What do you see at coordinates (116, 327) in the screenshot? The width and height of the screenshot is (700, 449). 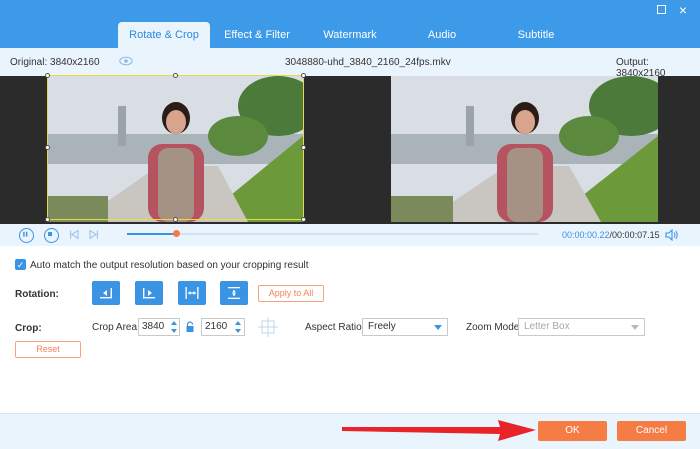 I see `crop-area-label: Crop Area:` at bounding box center [116, 327].